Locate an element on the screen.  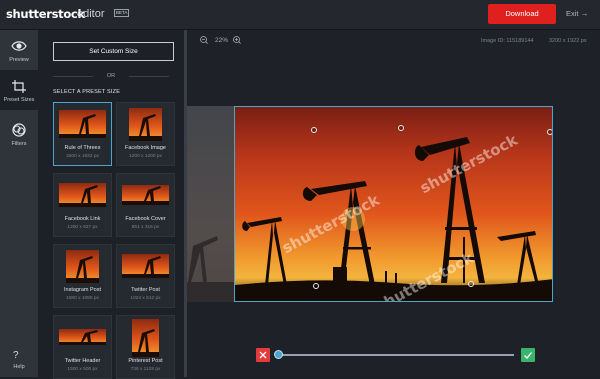
preset-size: 1500 x 500 px is located at coordinates (82, 369).